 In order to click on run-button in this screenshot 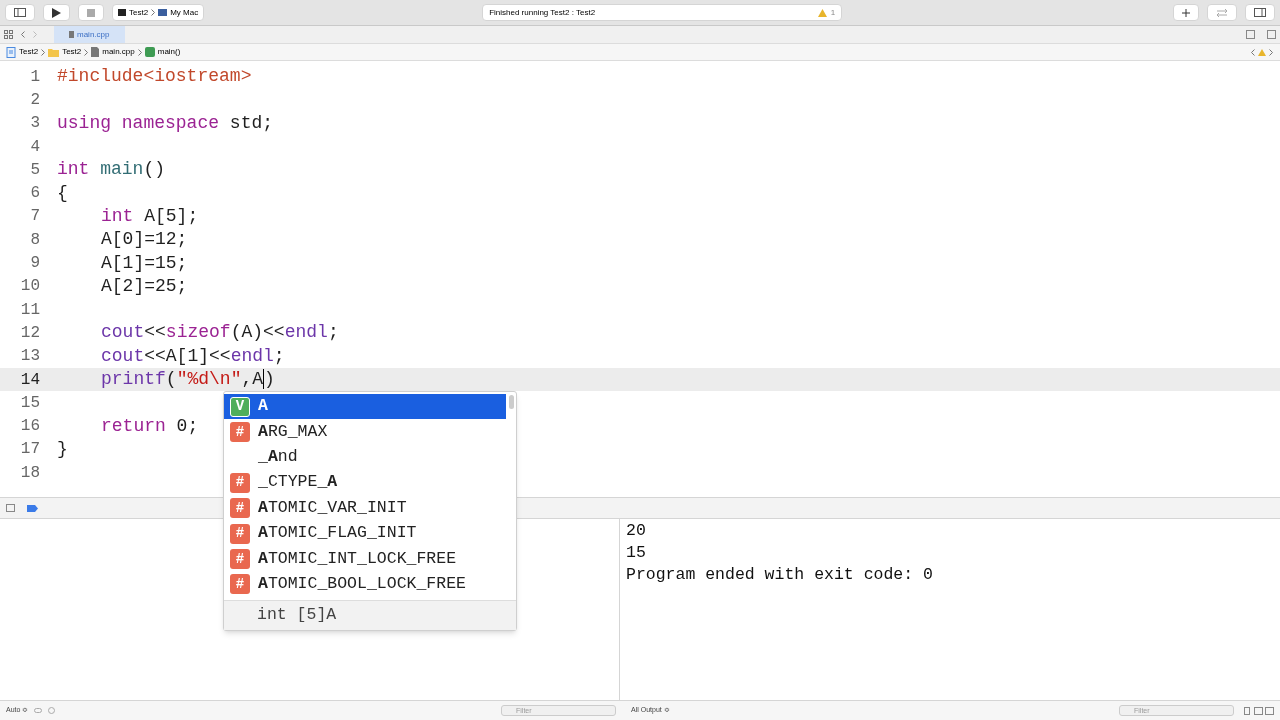, I will do `click(56, 12)`.